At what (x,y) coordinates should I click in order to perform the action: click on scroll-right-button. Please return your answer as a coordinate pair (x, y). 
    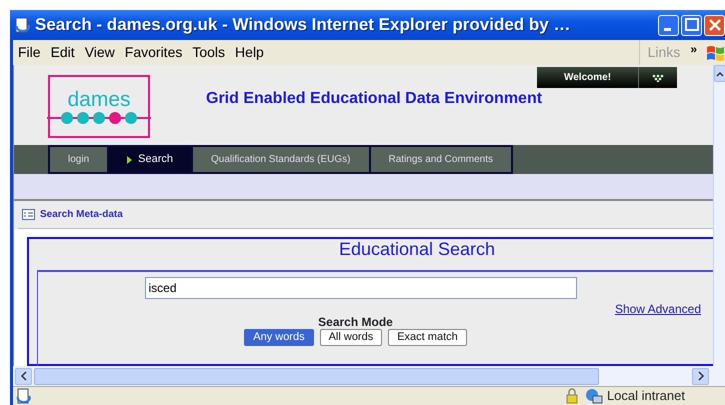
    Looking at the image, I should click on (700, 376).